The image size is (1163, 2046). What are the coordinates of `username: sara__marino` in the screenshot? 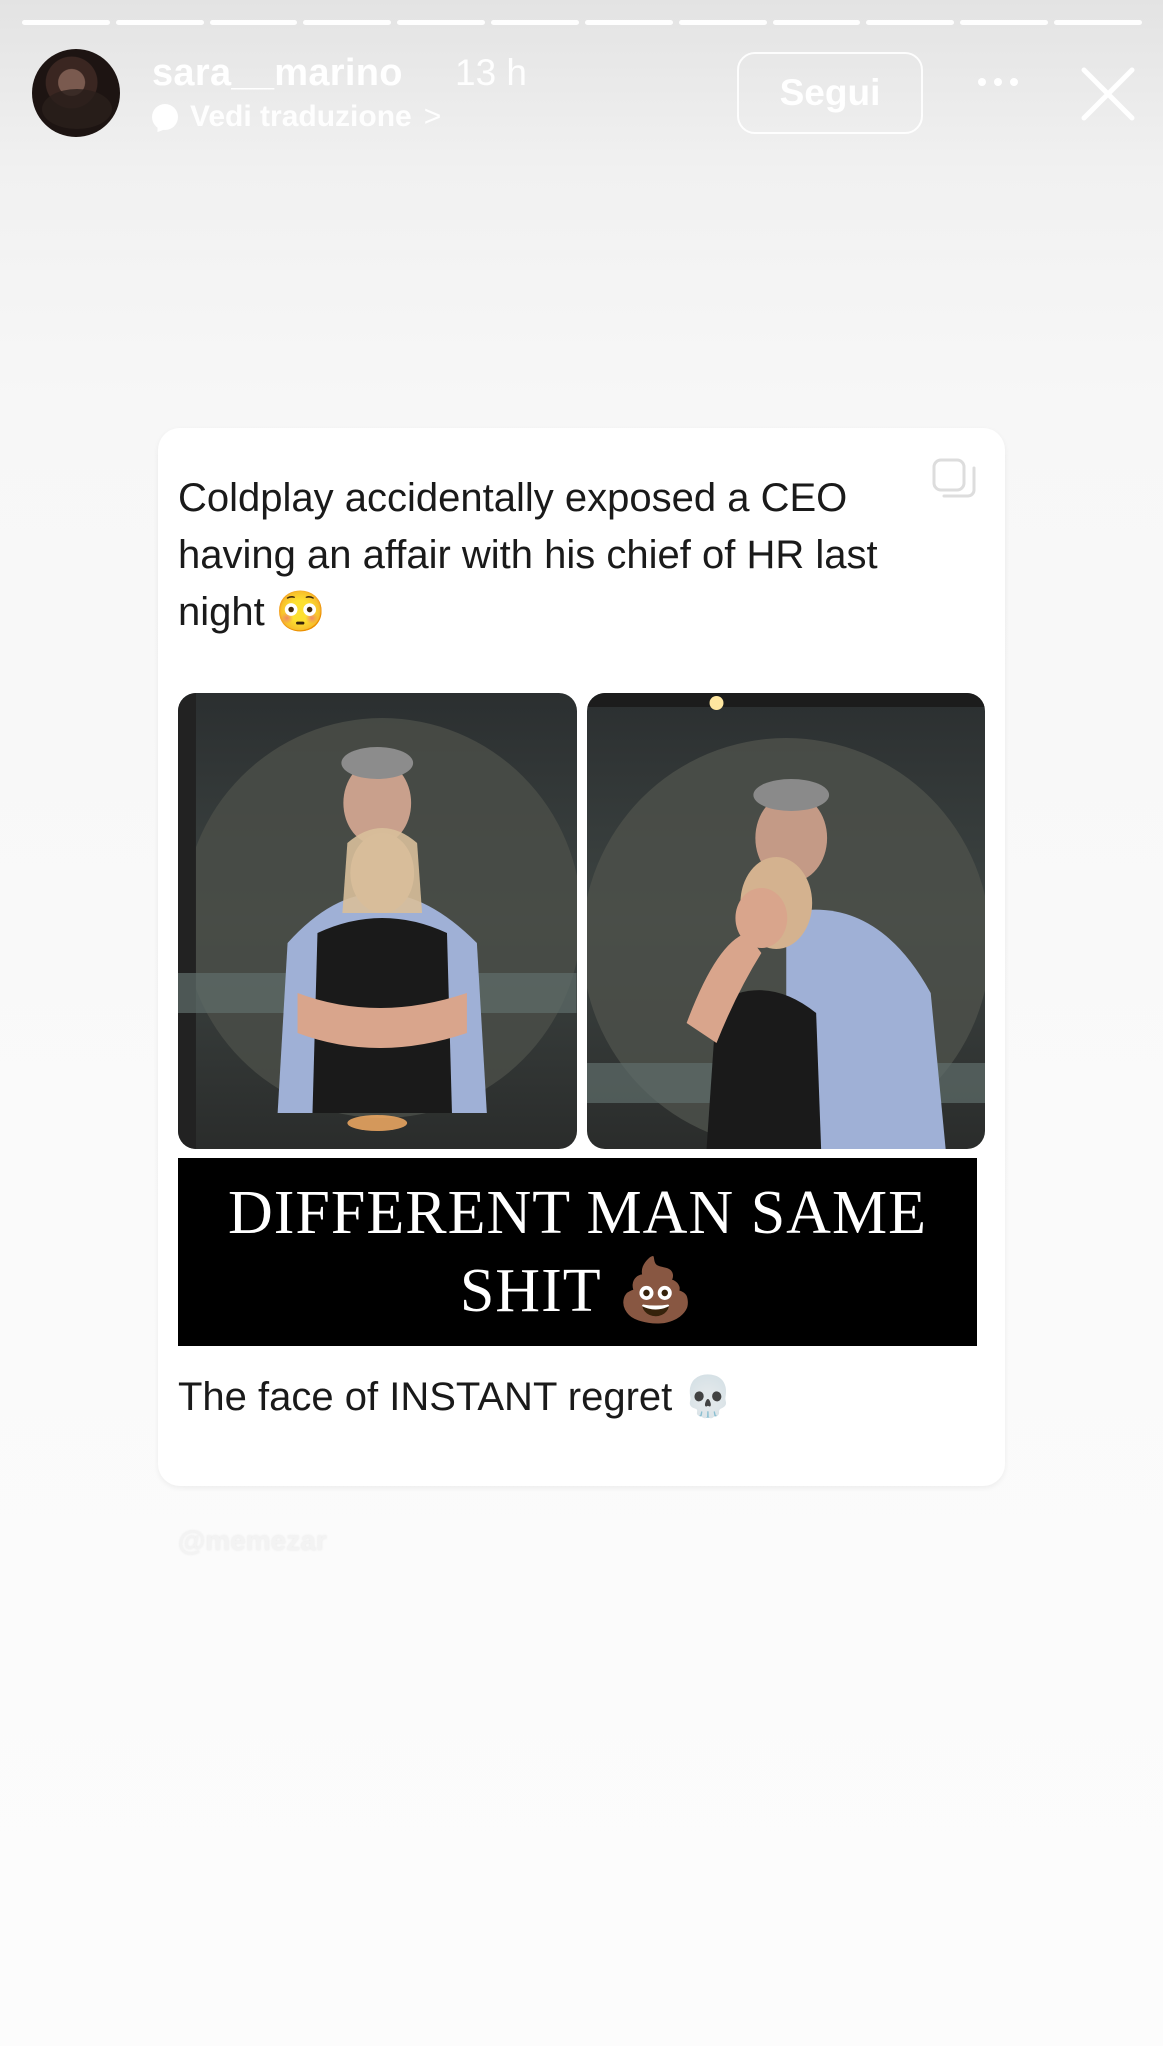 It's located at (277, 73).